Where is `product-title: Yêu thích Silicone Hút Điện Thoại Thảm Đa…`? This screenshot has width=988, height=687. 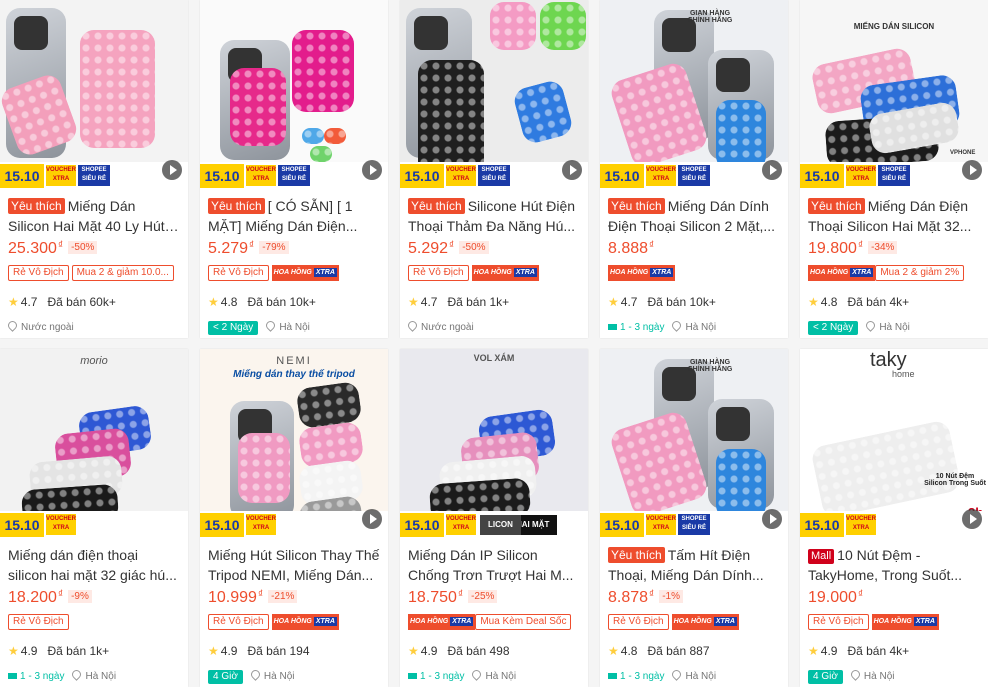 product-title: Yêu thích Silicone Hút Điện Thoại Thảm Đa… is located at coordinates (494, 216).